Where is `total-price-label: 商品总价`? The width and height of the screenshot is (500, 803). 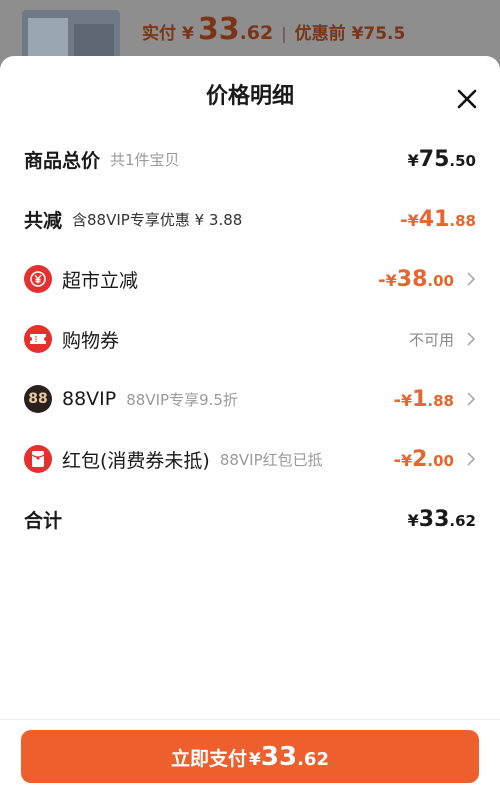
total-price-label: 商品总价 is located at coordinates (62, 160).